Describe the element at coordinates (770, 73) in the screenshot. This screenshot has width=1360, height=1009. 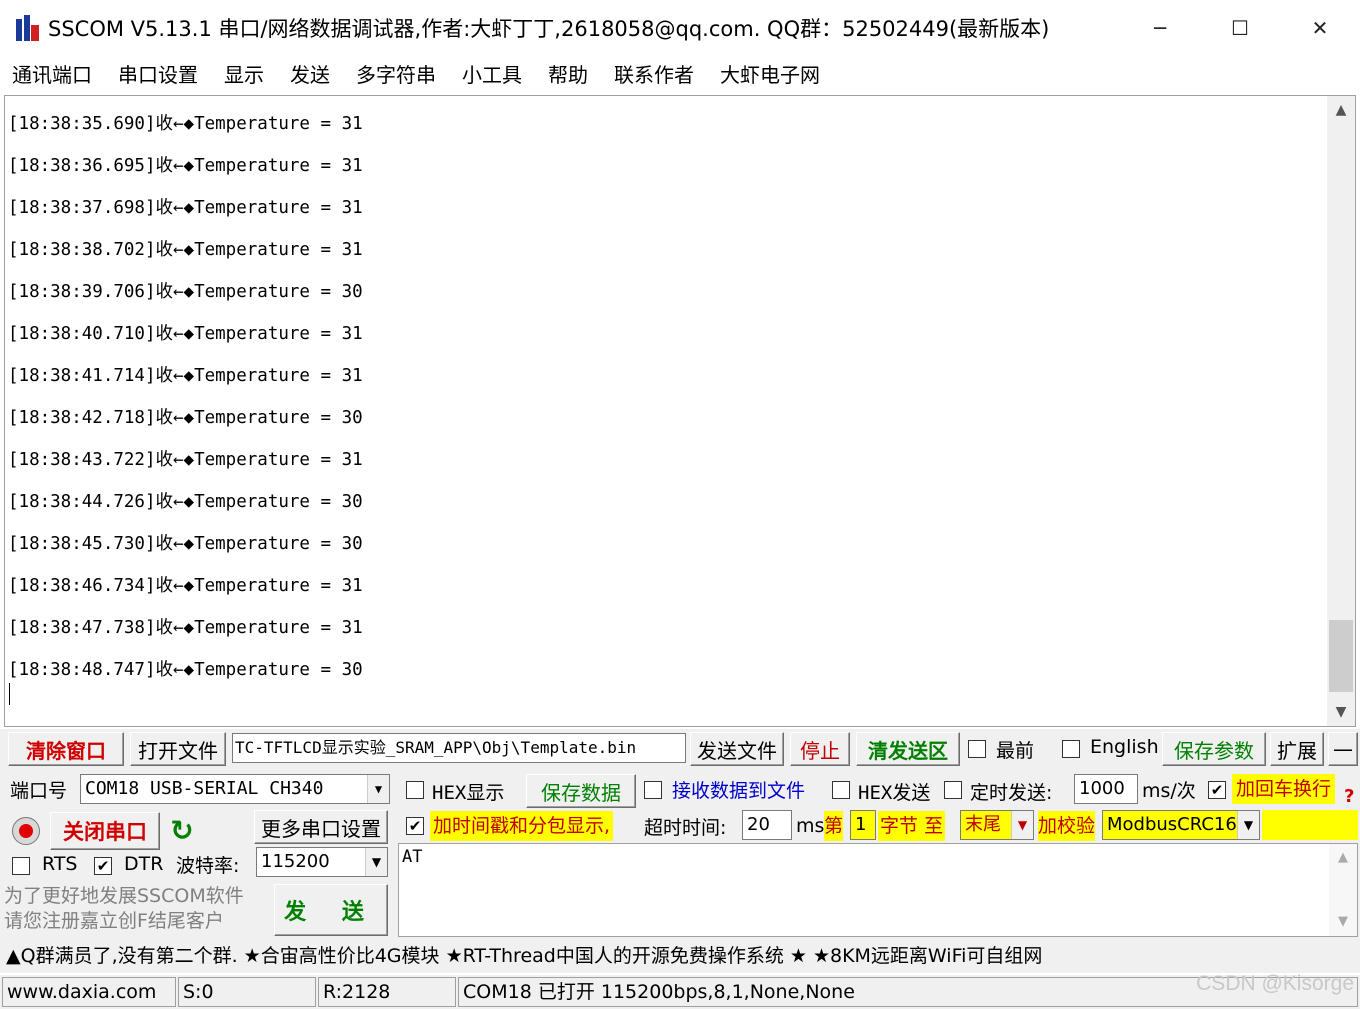
I see `menu-daxia-site: 大虾电子网` at that location.